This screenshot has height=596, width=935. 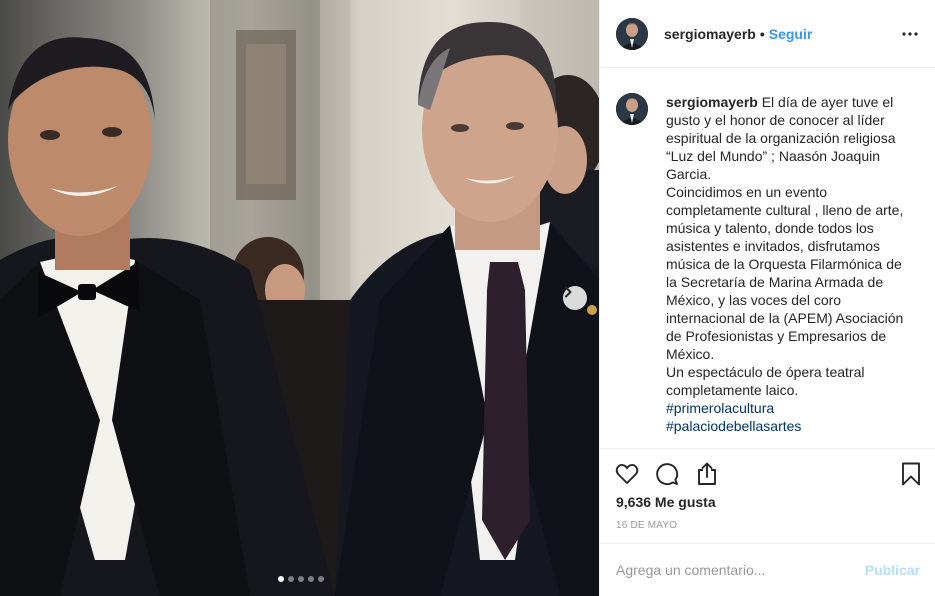 I want to click on post-actions, so click(x=767, y=473).